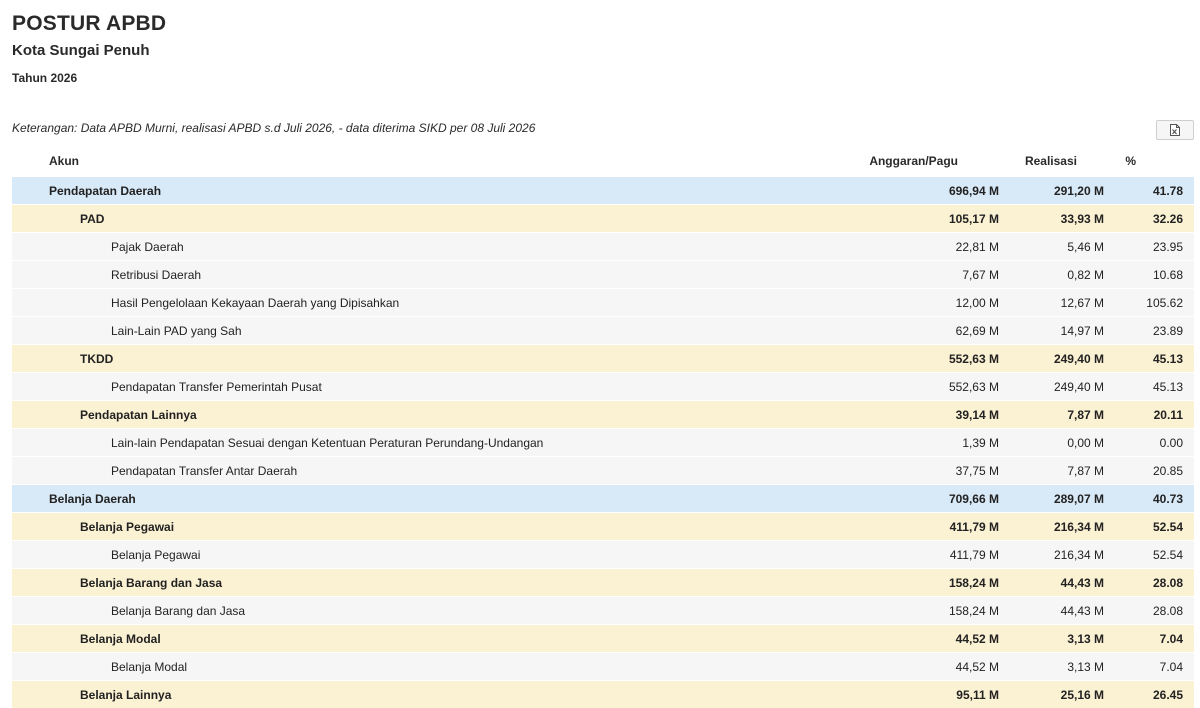 The image size is (1200, 708). I want to click on persen-cell: 105.62, so click(1164, 303).